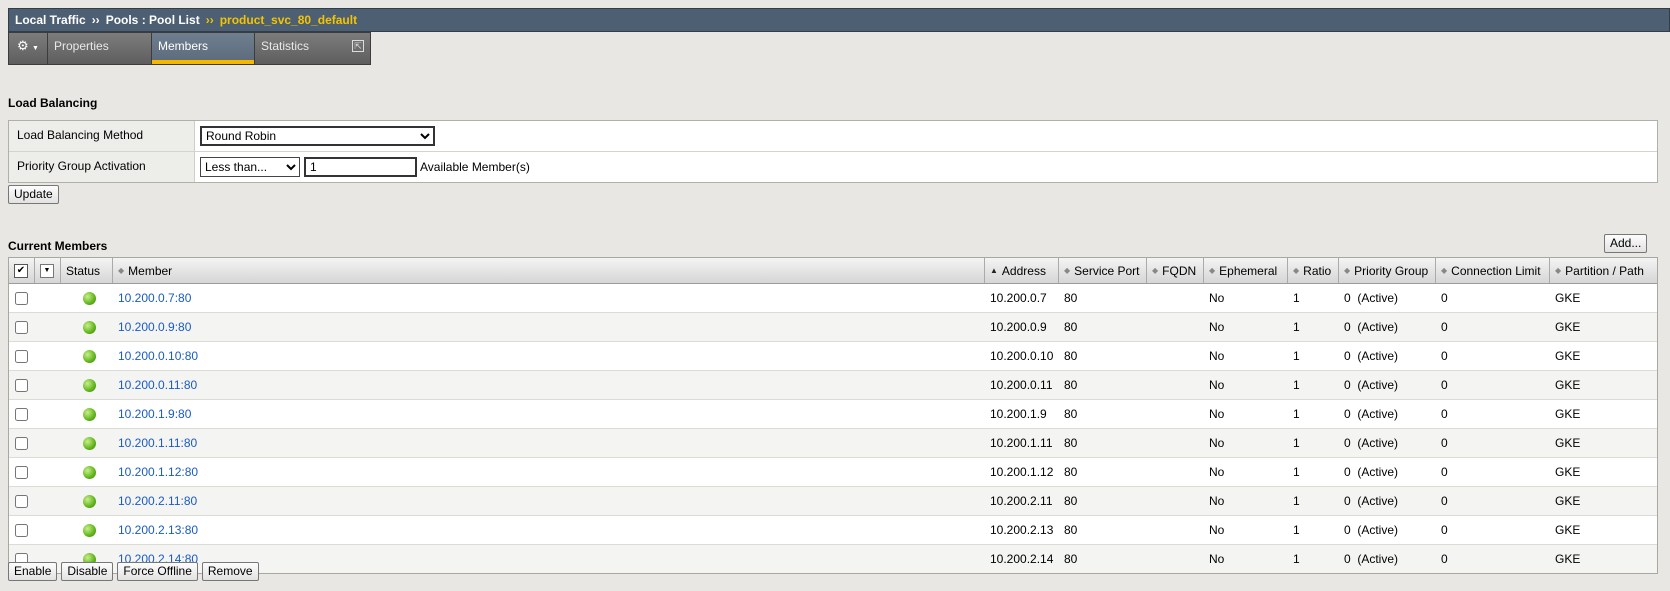 This screenshot has width=1670, height=591. I want to click on header-partition-path: ◆ Partition / Path, so click(1599, 270).